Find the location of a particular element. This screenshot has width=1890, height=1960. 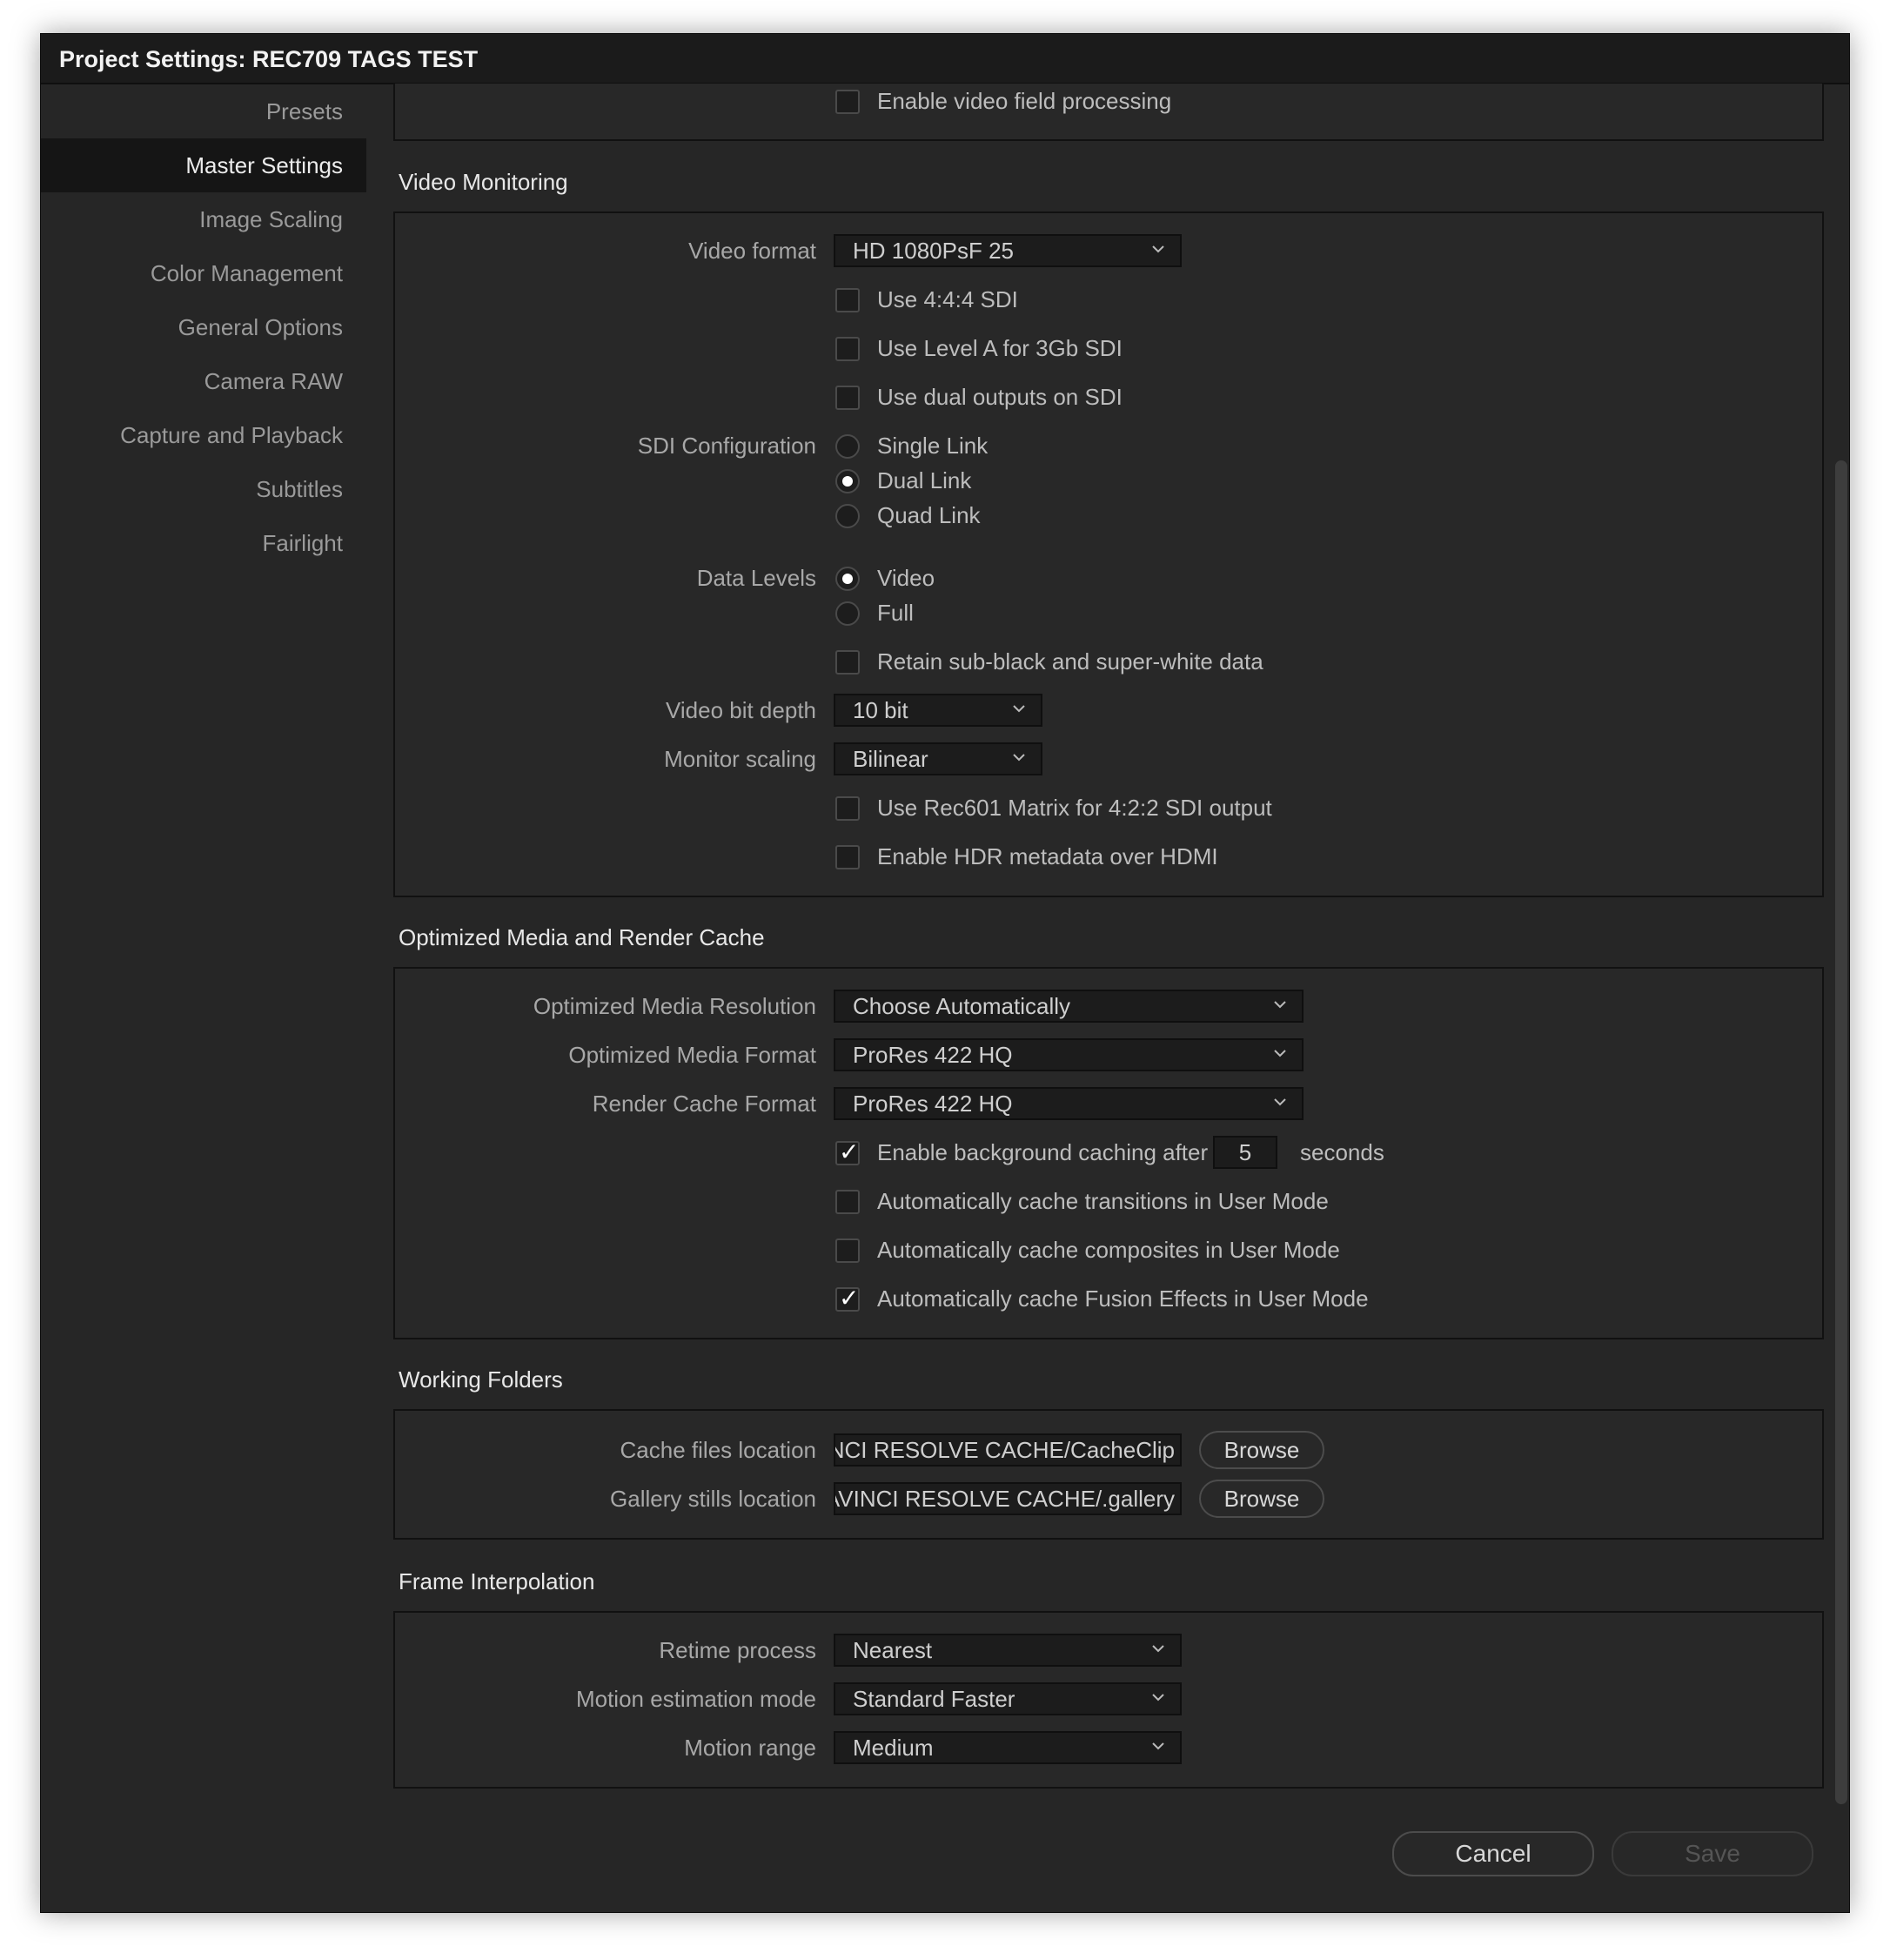

data-levels-full-label: Full is located at coordinates (895, 613).